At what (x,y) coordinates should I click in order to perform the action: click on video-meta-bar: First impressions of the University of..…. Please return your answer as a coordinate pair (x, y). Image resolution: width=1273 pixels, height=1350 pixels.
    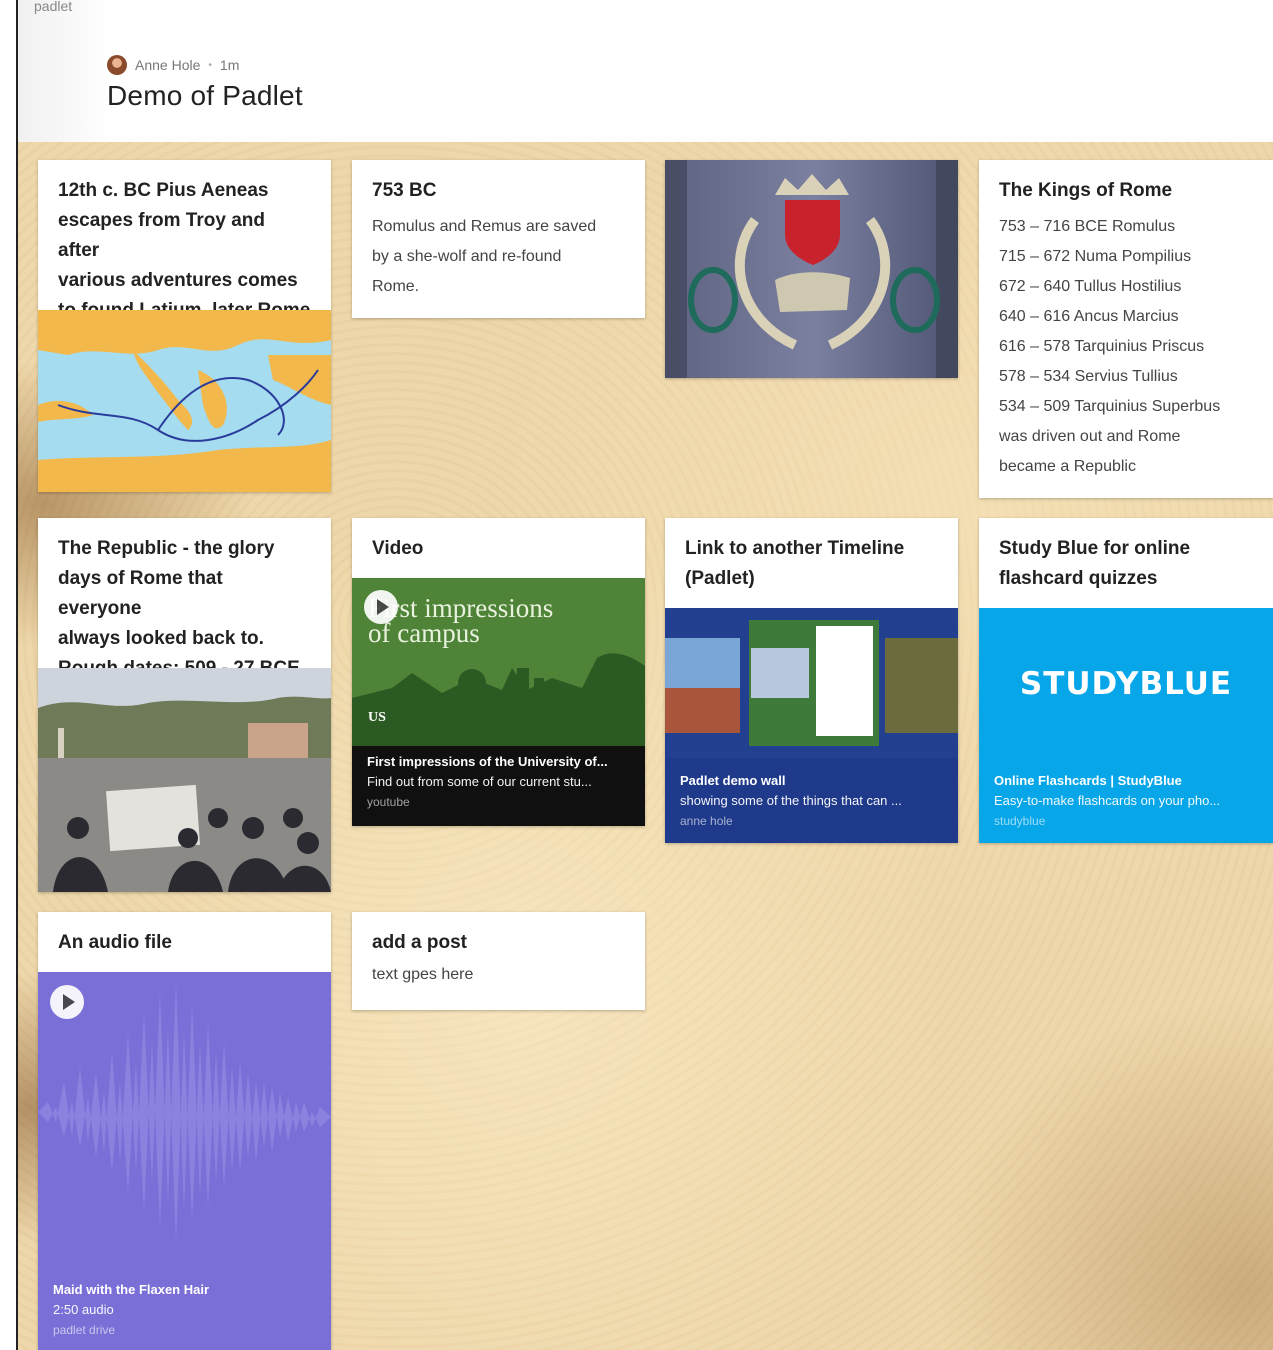
    Looking at the image, I should click on (498, 786).